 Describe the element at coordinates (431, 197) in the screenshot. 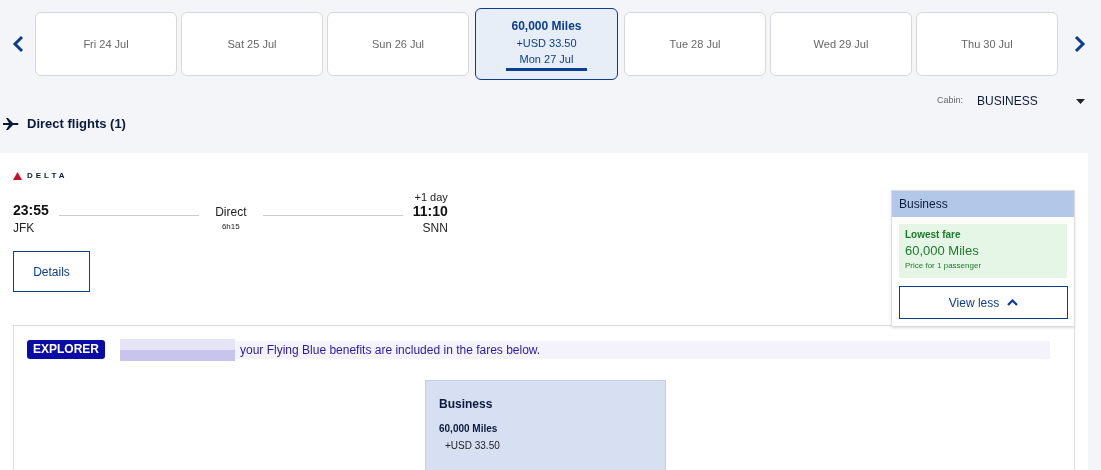

I see `day-offset-label: +1 day` at that location.